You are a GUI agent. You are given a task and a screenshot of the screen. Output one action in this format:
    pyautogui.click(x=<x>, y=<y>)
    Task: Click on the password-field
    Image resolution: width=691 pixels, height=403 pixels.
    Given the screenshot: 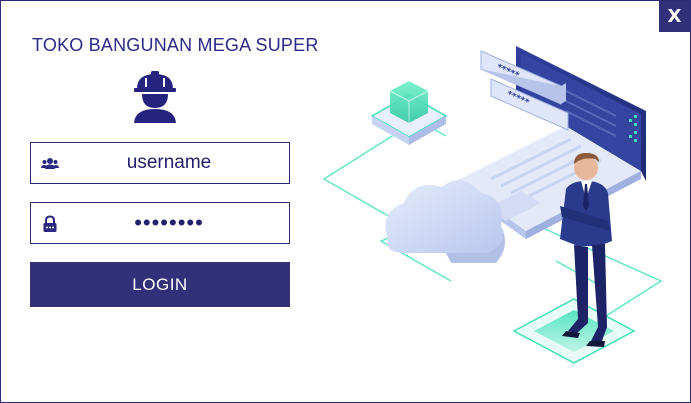 What is the action you would take?
    pyautogui.click(x=160, y=223)
    